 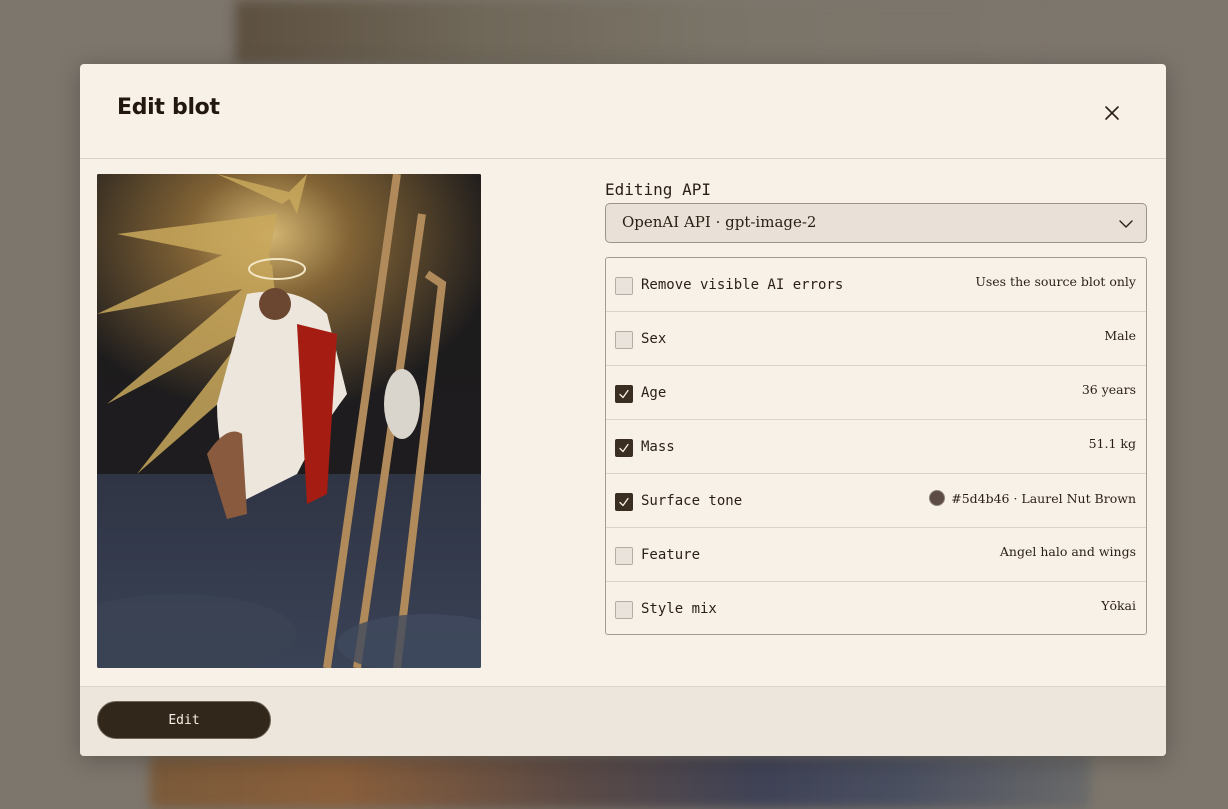 What do you see at coordinates (671, 555) in the screenshot?
I see `option-label: Feature` at bounding box center [671, 555].